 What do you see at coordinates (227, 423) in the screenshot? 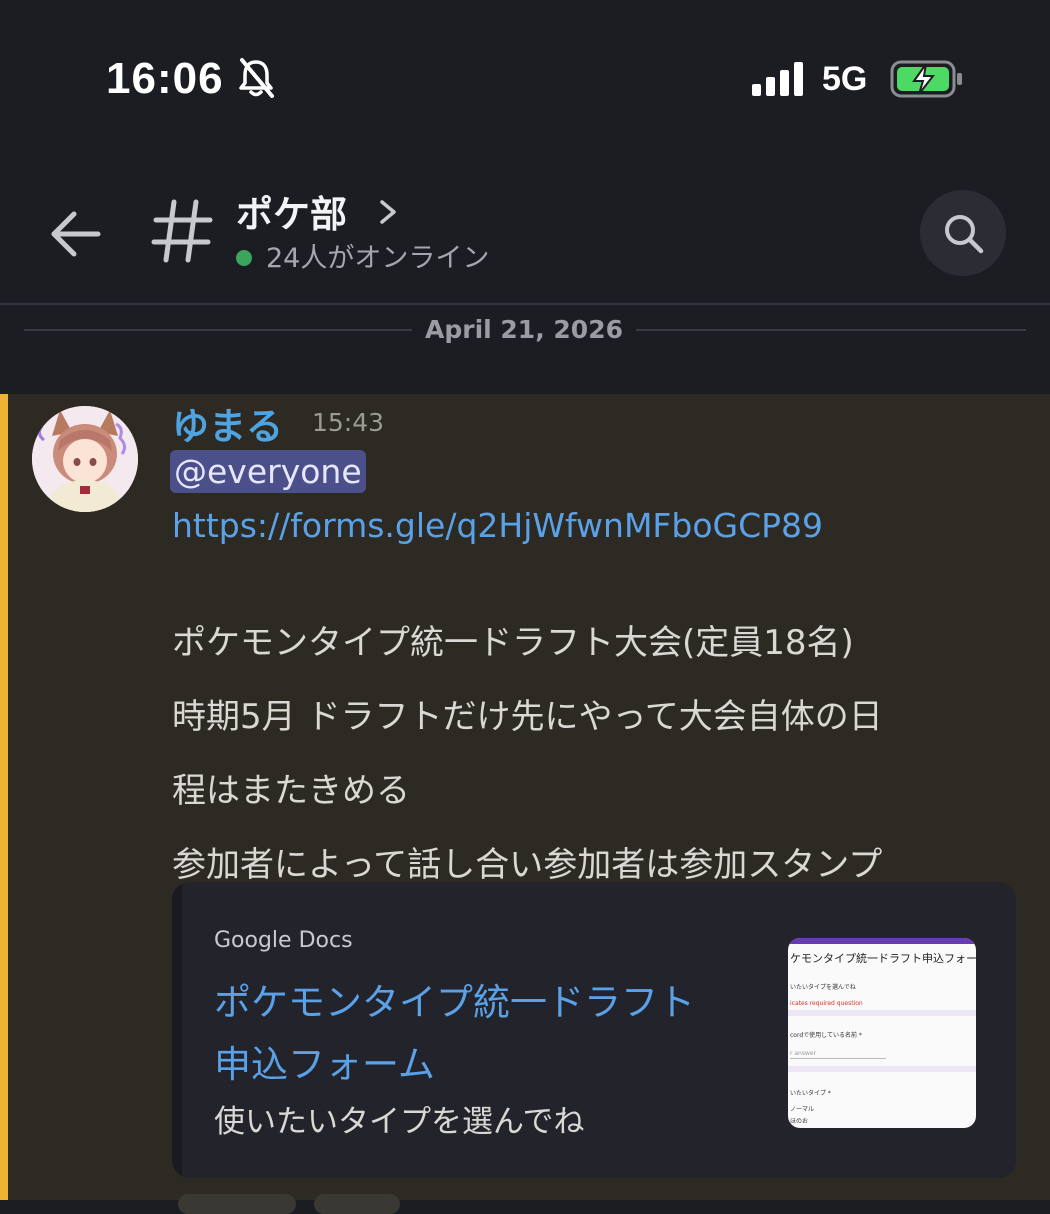
I see `message-author: ゆまる` at bounding box center [227, 423].